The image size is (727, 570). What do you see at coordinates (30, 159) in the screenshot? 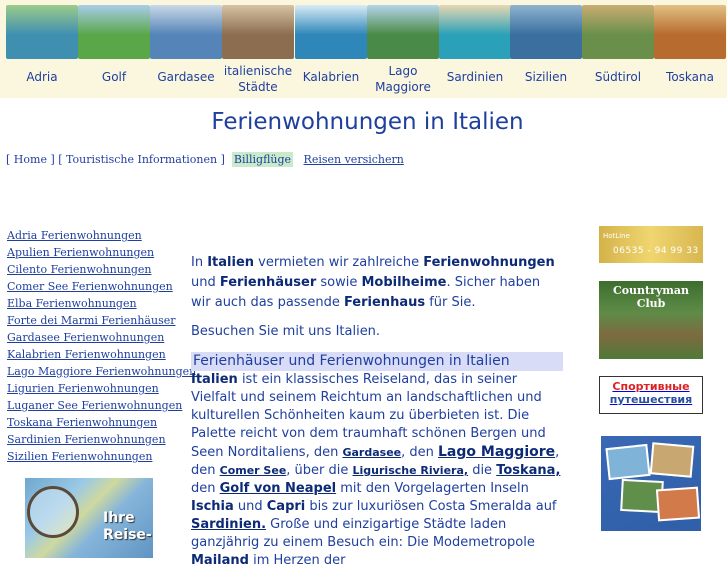
I see `breadcrumb-home: Home` at bounding box center [30, 159].